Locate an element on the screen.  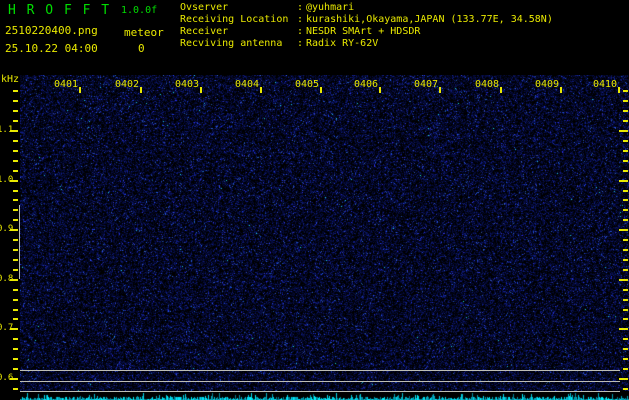
station-info-label: Ovserver is located at coordinates (204, 7).